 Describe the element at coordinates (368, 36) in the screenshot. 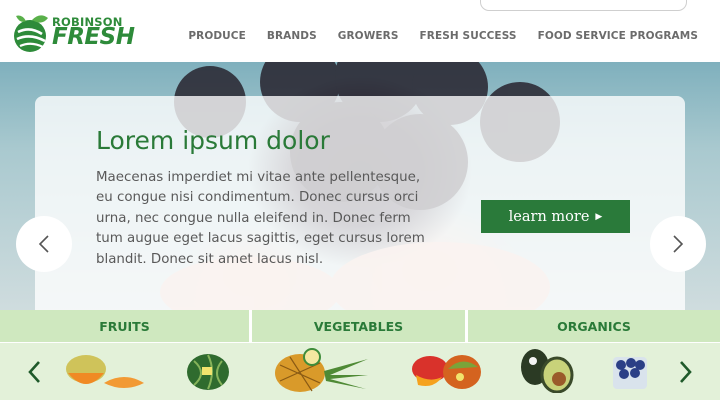

I see `nav-growers: GROWERS` at that location.